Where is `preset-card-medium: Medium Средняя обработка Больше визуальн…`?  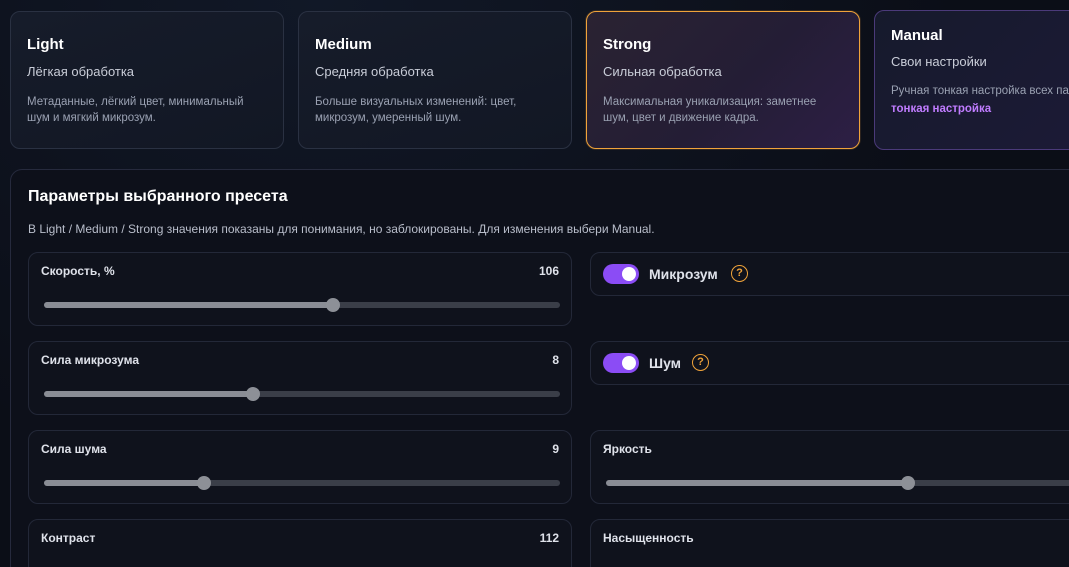
preset-card-medium: Medium Средняя обработка Больше визуальн… is located at coordinates (435, 80).